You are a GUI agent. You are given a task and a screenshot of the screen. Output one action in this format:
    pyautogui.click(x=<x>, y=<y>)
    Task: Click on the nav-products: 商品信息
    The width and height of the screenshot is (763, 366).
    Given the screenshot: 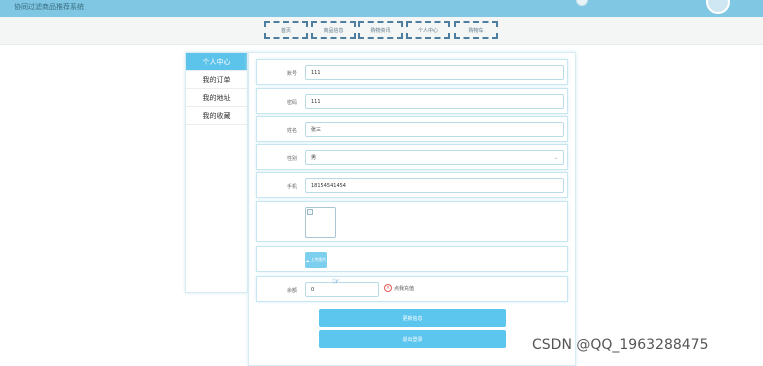 What is the action you would take?
    pyautogui.click(x=333, y=30)
    